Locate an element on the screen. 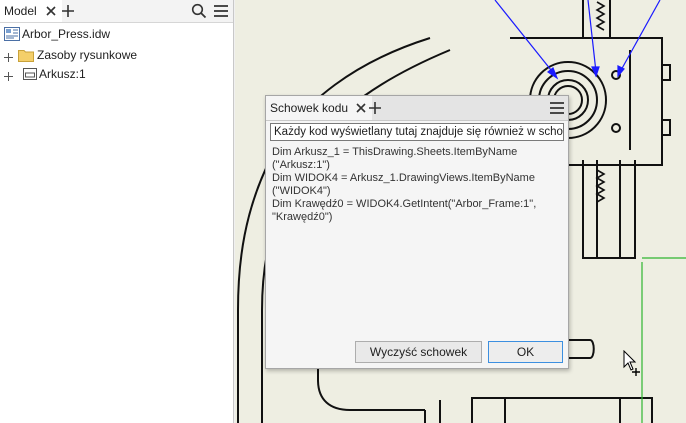 Image resolution: width=686 pixels, height=423 pixels. code-line: ("Arkusz:1") is located at coordinates (301, 165).